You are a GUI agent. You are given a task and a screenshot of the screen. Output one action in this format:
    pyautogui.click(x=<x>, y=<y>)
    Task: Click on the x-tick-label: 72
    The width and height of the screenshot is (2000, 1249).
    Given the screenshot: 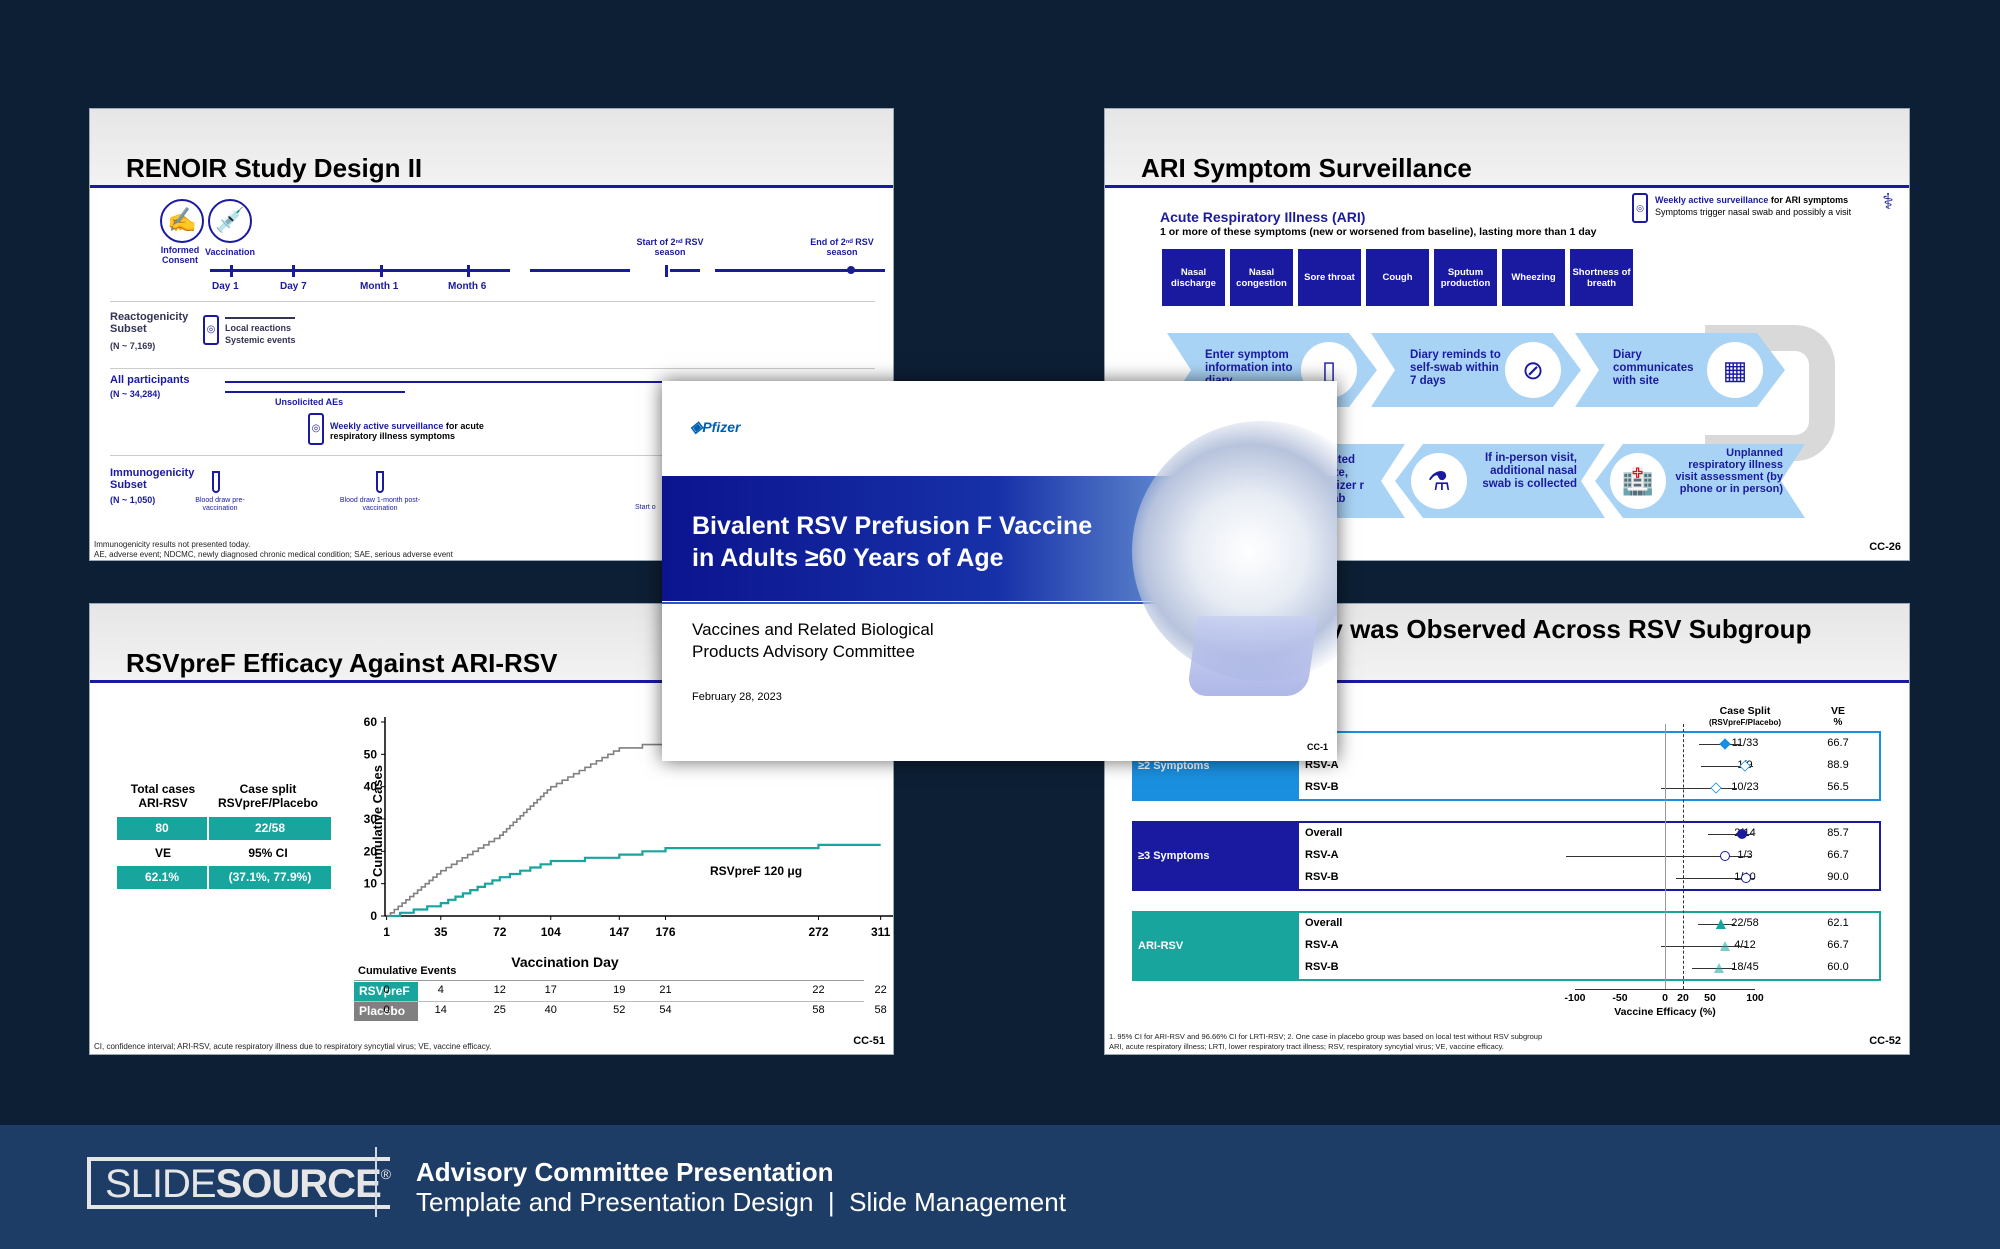 What is the action you would take?
    pyautogui.click(x=500, y=932)
    